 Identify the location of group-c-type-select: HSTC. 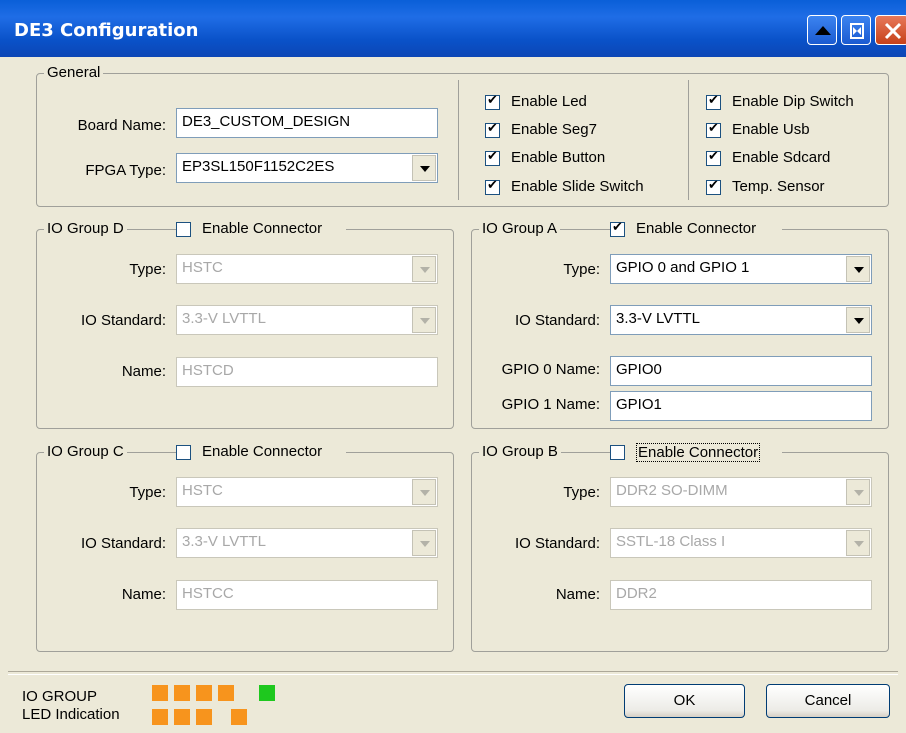
(307, 492).